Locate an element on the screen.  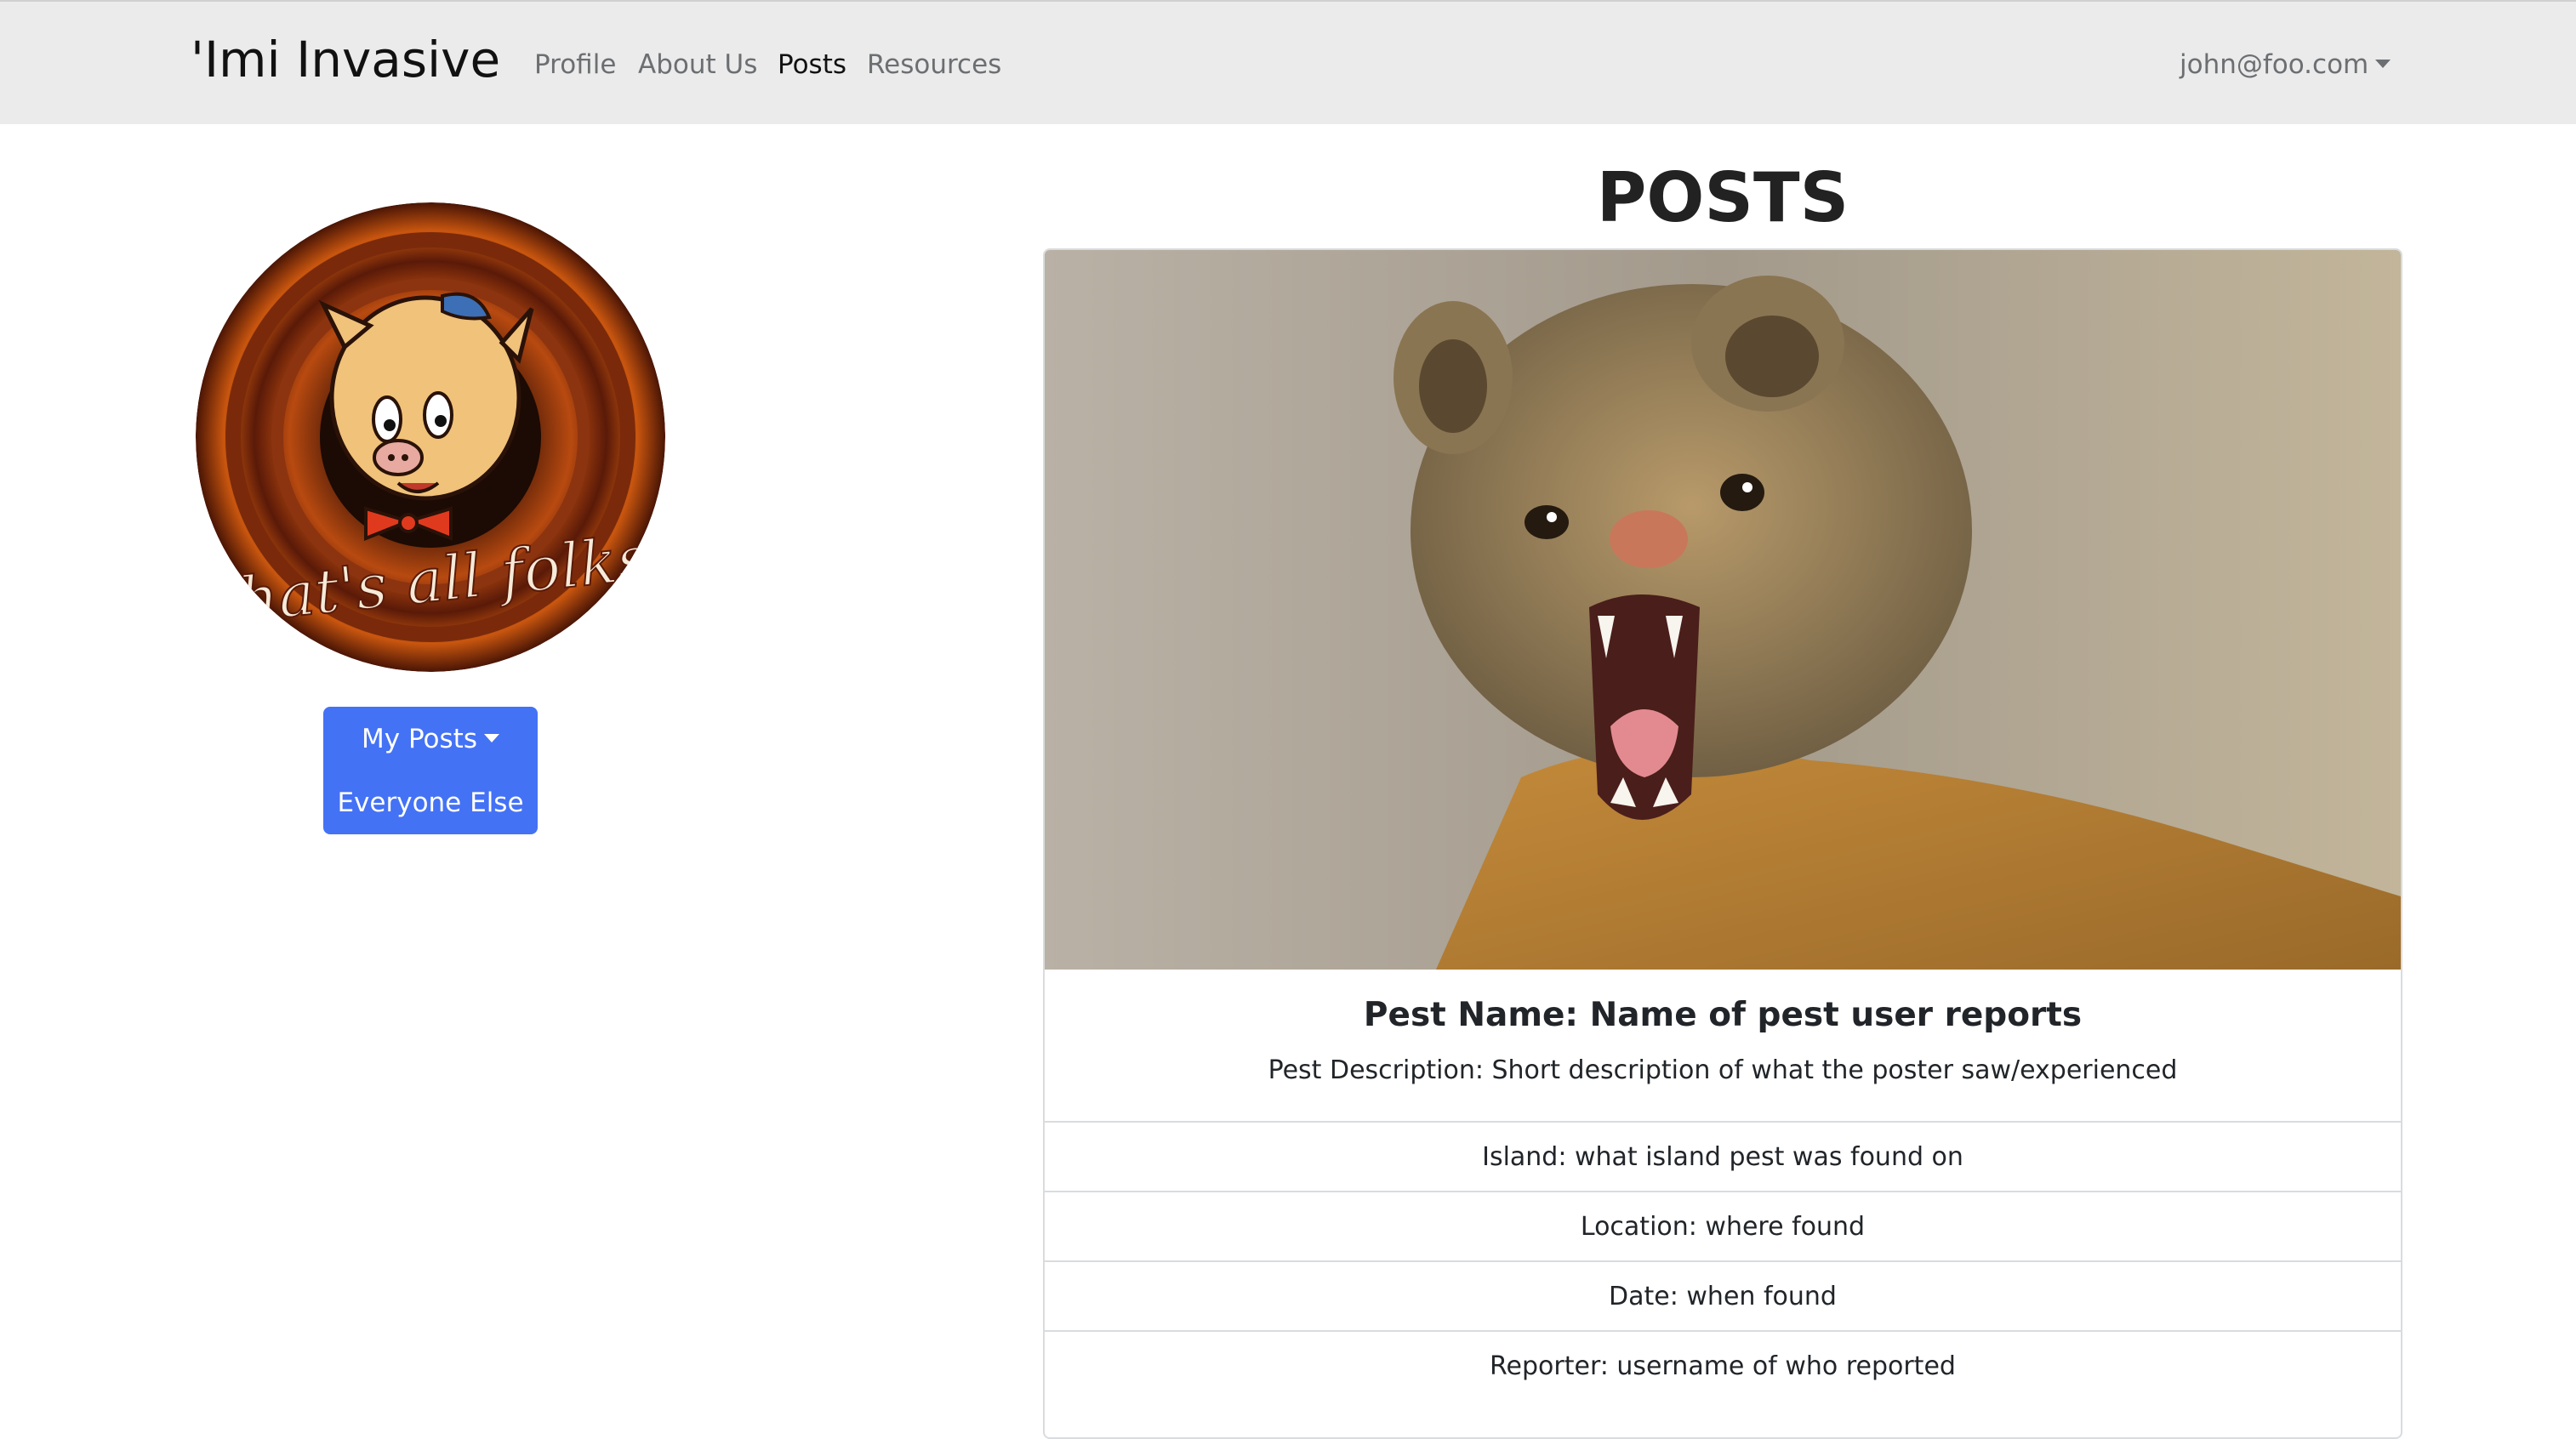
user-menu-dropdown: john@foo.com is located at coordinates (2285, 64).